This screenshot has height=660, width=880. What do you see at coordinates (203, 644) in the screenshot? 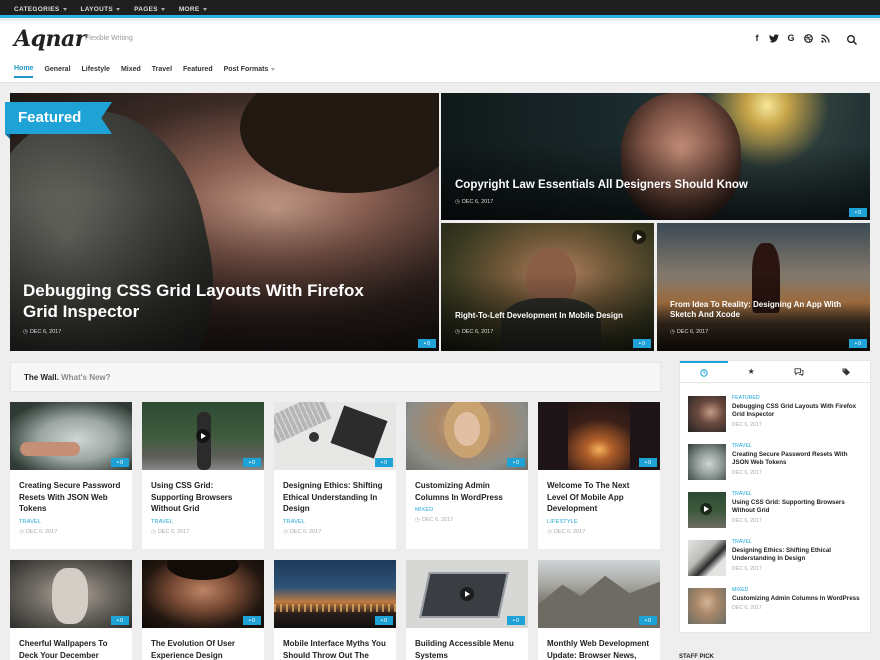
I see `post-title: The Evolution Of User Experience Design` at bounding box center [203, 644].